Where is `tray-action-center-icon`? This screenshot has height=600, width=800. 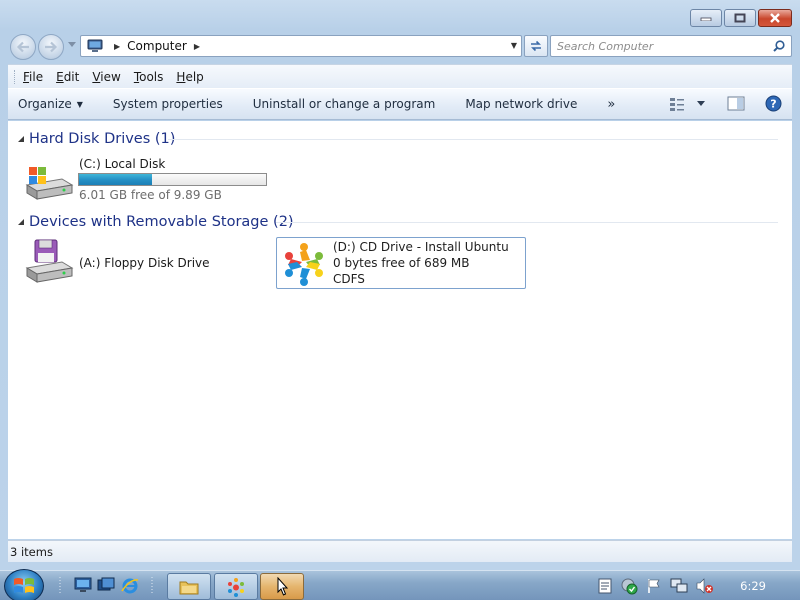 tray-action-center-icon is located at coordinates (654, 586).